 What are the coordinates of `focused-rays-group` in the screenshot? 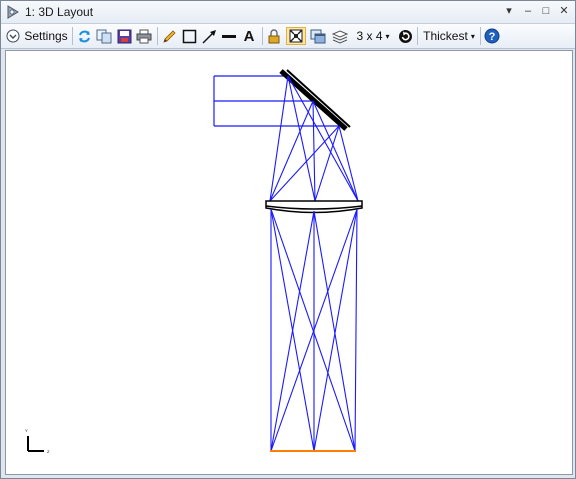 It's located at (314, 330).